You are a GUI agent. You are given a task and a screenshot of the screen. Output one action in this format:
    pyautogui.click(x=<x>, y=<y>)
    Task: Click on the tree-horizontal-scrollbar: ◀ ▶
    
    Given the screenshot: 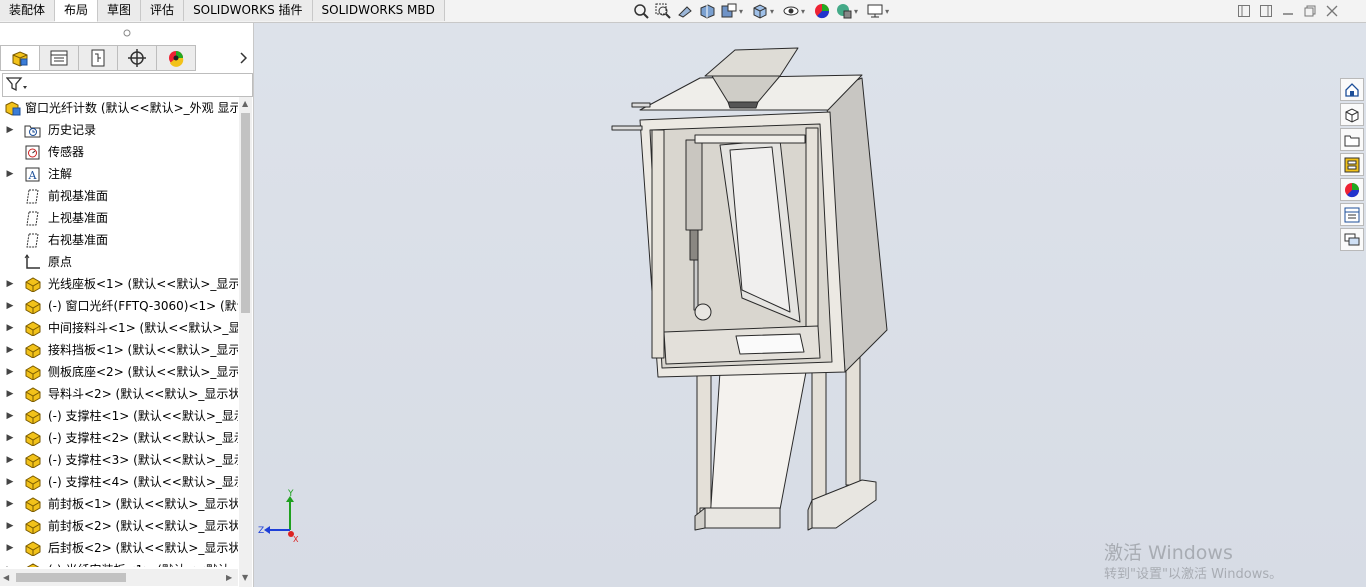 What is the action you would take?
    pyautogui.click(x=119, y=577)
    